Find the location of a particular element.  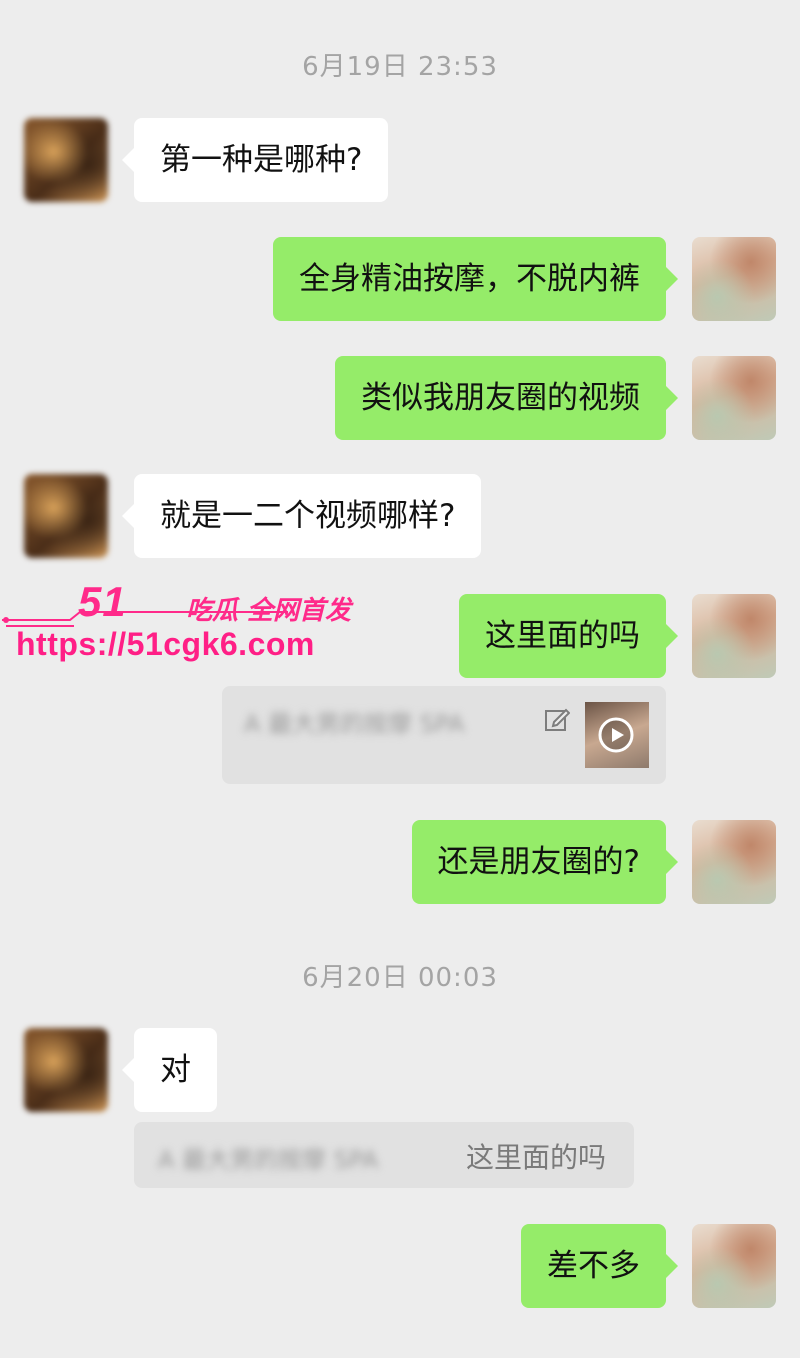

watermark-logo: 51 is located at coordinates (102, 601).